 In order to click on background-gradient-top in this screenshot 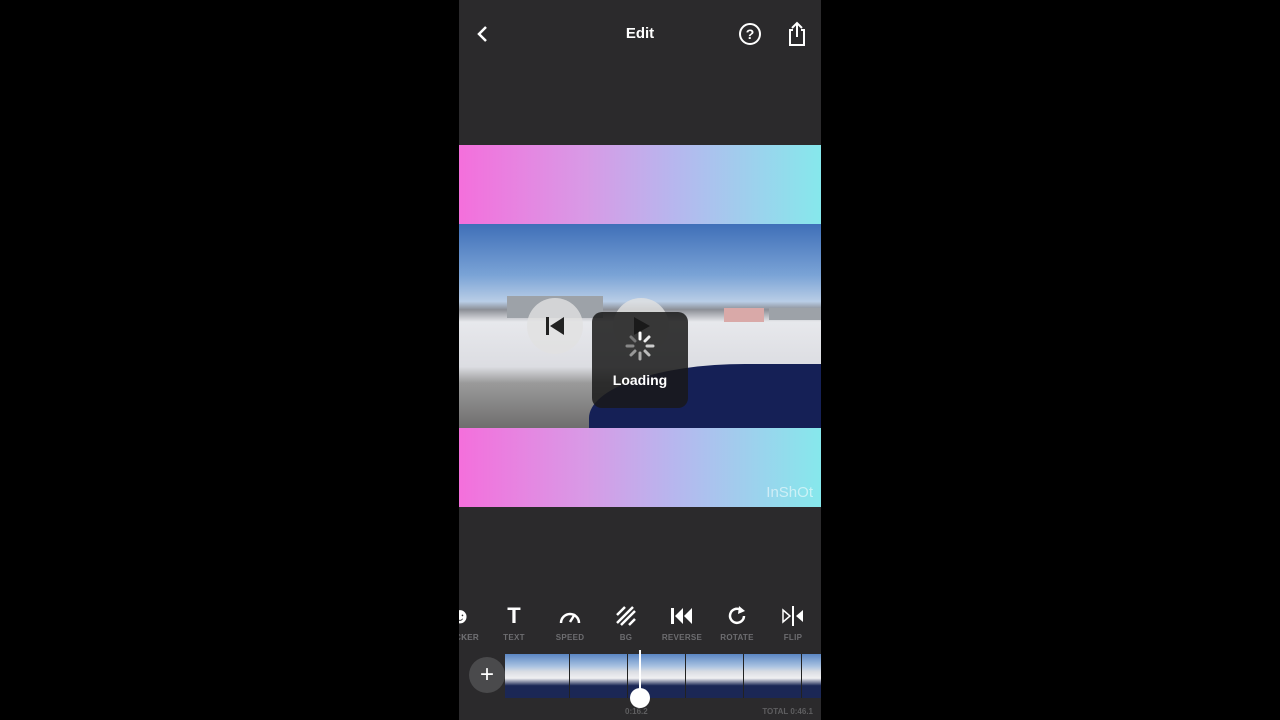, I will do `click(640, 184)`.